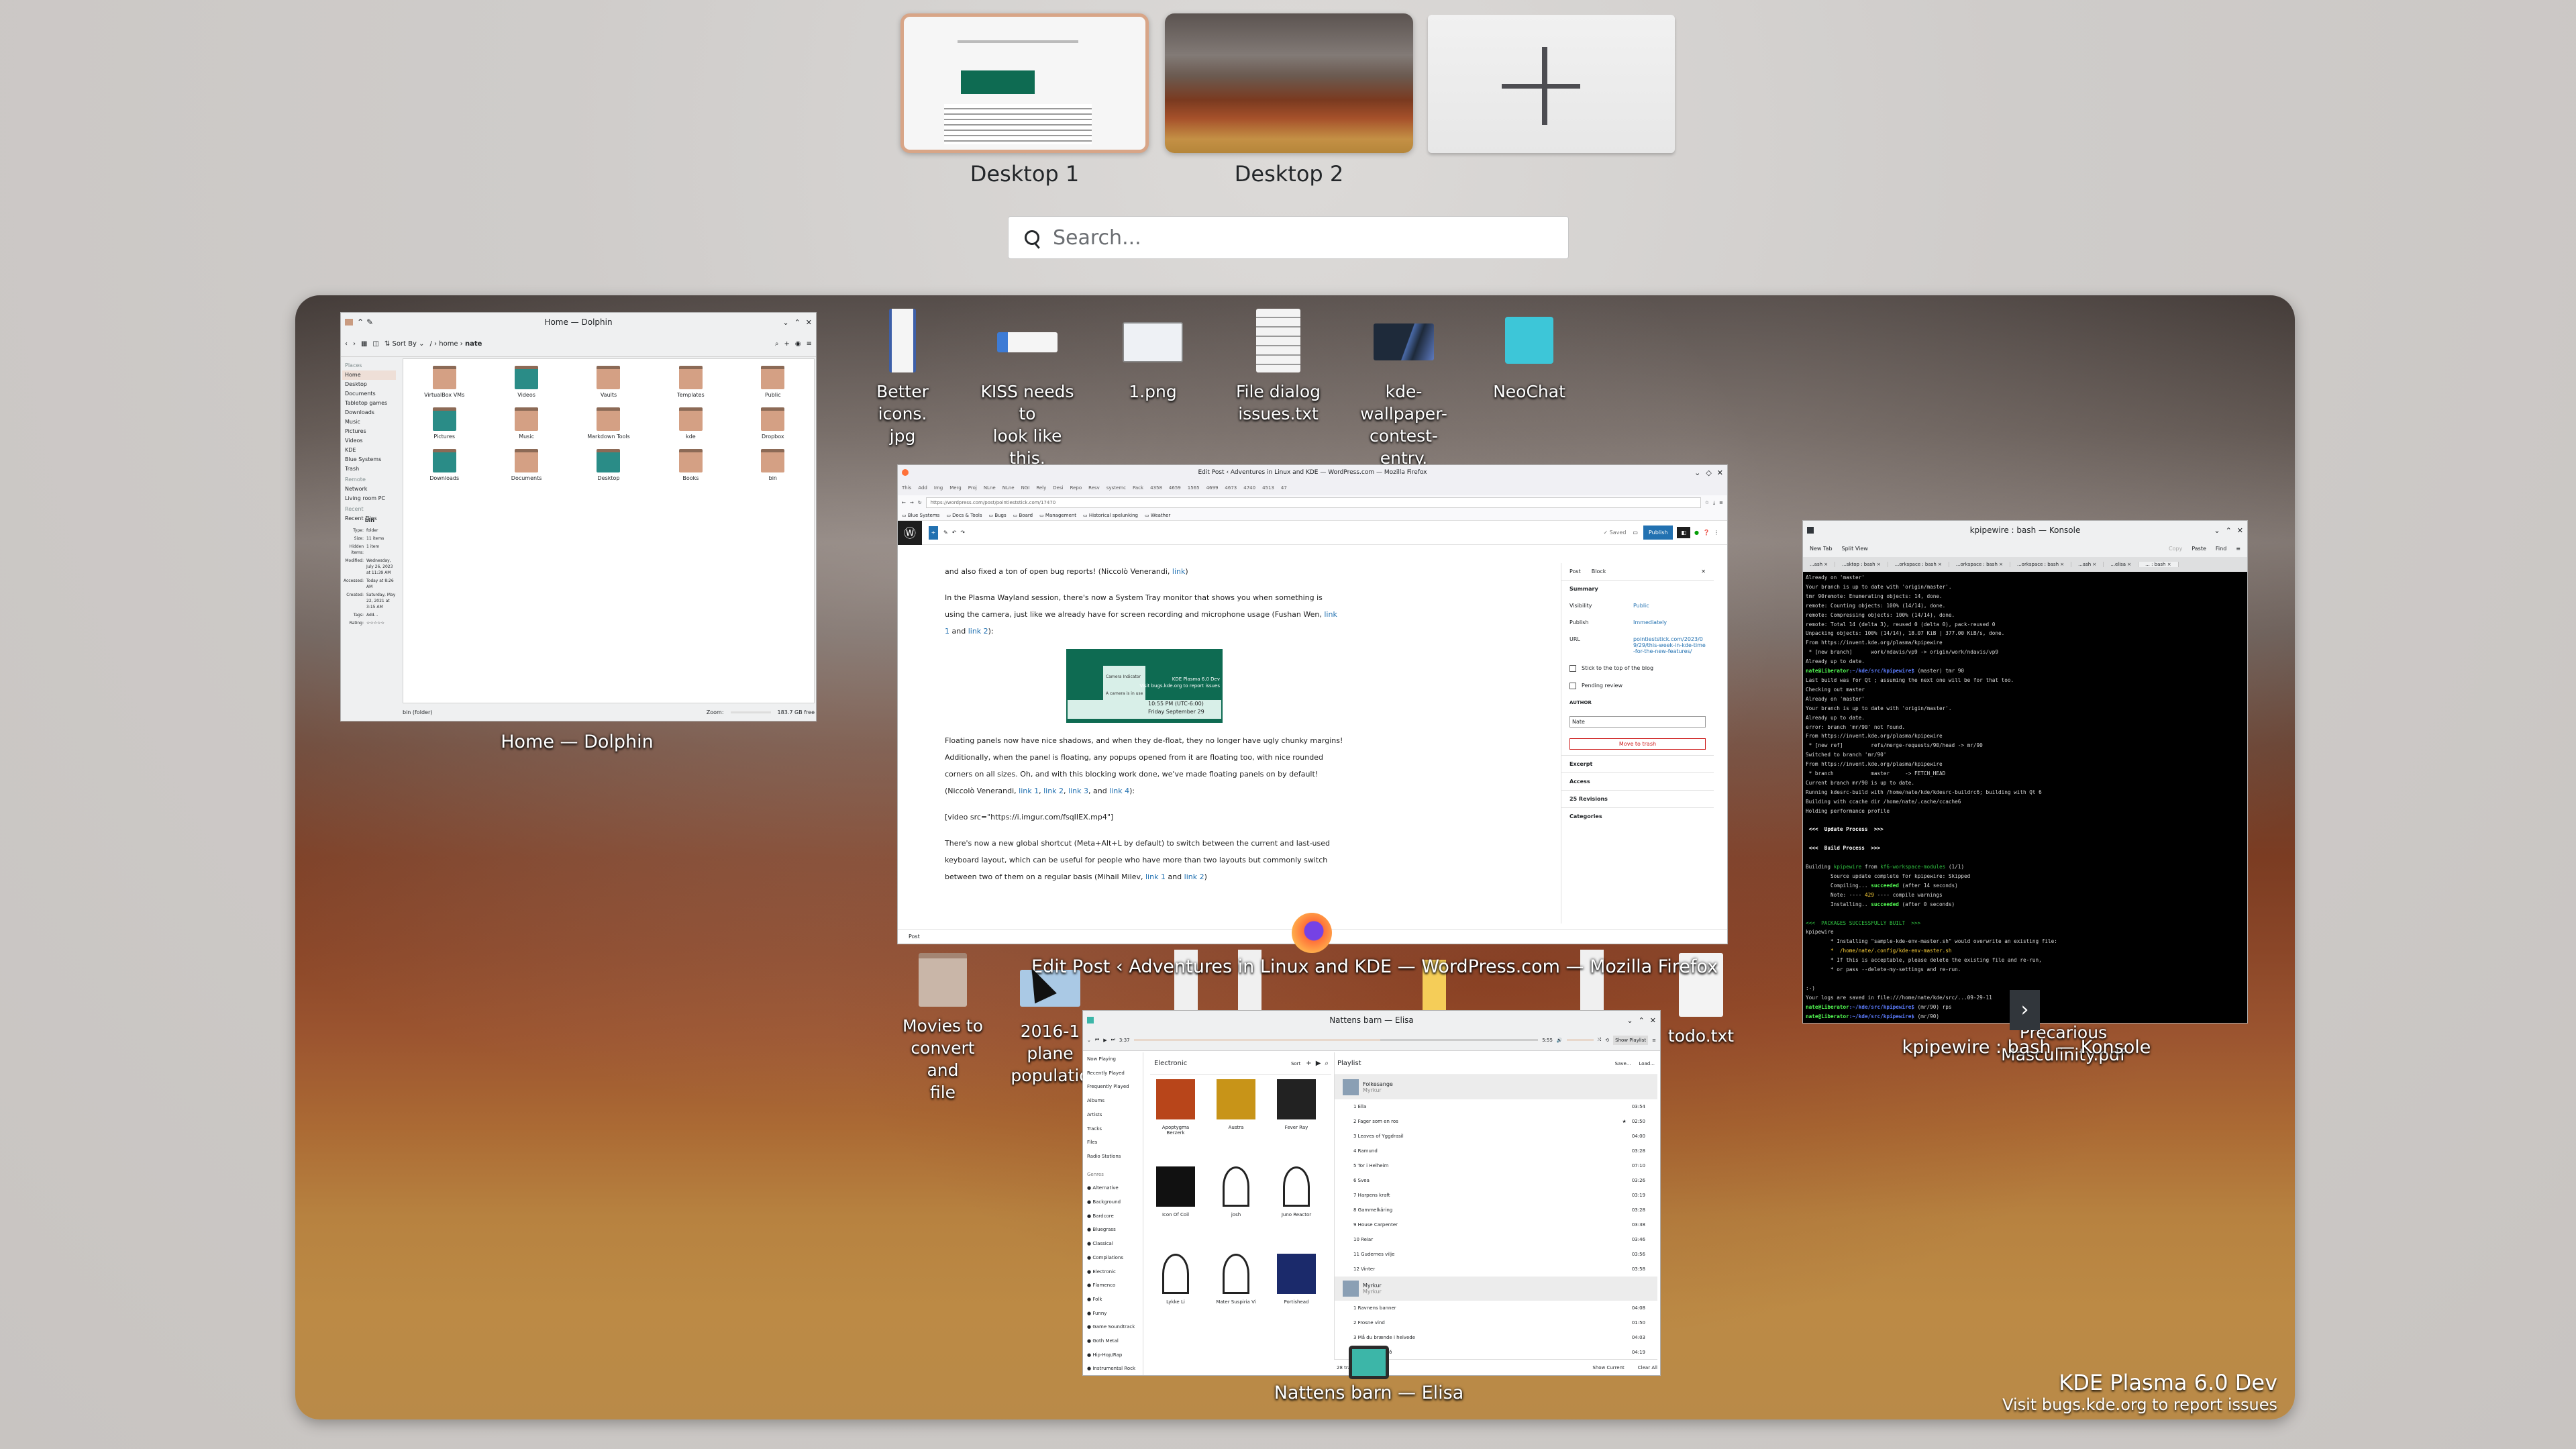  Describe the element at coordinates (1496, 1289) in the screenshot. I see `album-group-header: Myrkur Myrkur` at that location.